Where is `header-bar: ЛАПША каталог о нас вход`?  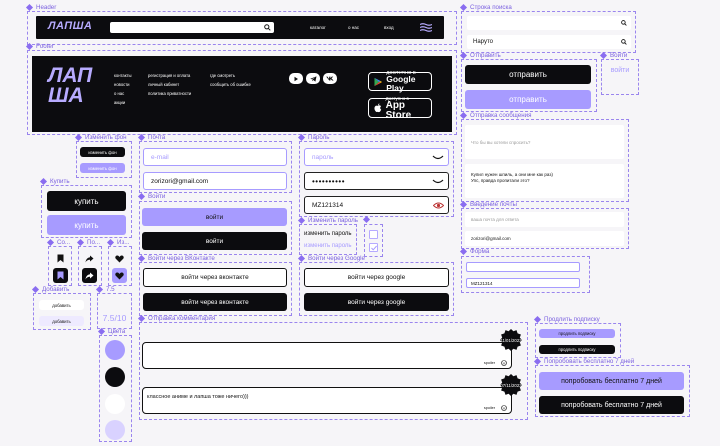
header-bar: ЛАПША каталог о нас вход is located at coordinates (240, 27).